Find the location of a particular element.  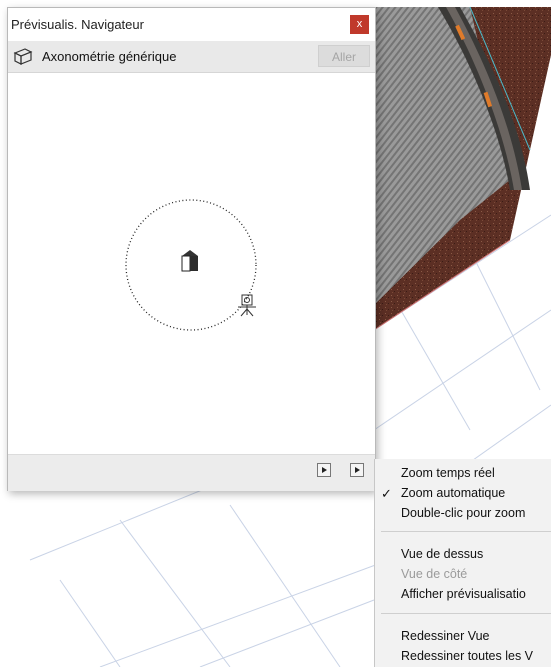

menu-item-side-view: Vue de côté is located at coordinates (434, 574).